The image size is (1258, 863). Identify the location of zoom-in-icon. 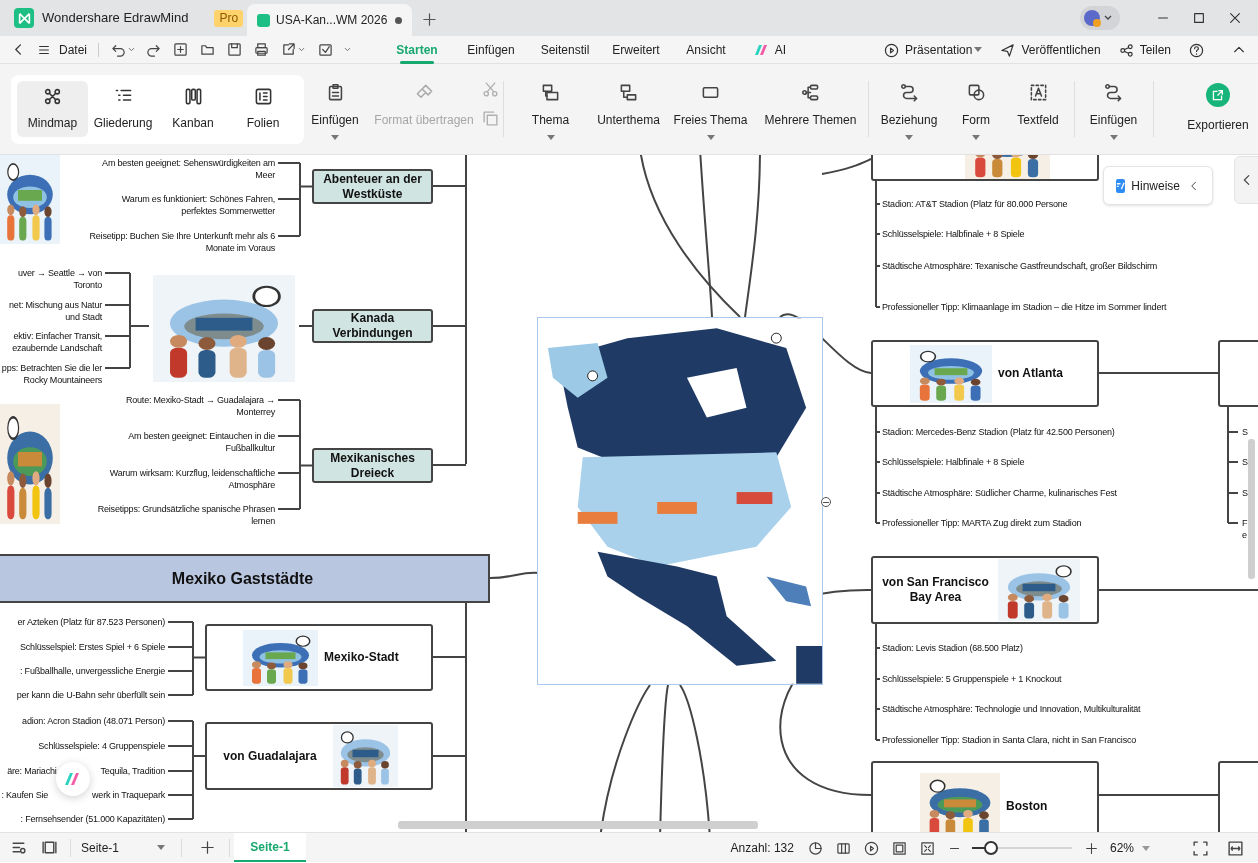
(1091, 848).